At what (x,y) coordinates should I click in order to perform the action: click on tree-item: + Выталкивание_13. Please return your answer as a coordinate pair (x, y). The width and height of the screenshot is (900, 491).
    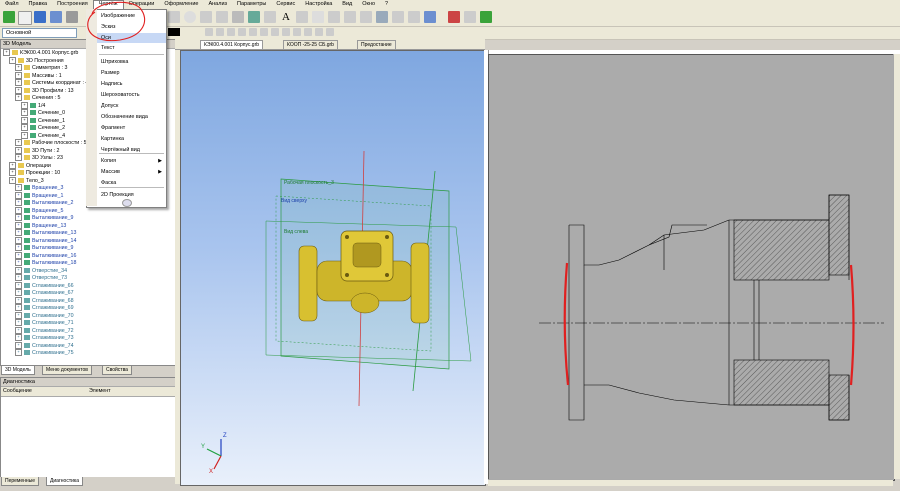
    Looking at the image, I should click on (88, 233).